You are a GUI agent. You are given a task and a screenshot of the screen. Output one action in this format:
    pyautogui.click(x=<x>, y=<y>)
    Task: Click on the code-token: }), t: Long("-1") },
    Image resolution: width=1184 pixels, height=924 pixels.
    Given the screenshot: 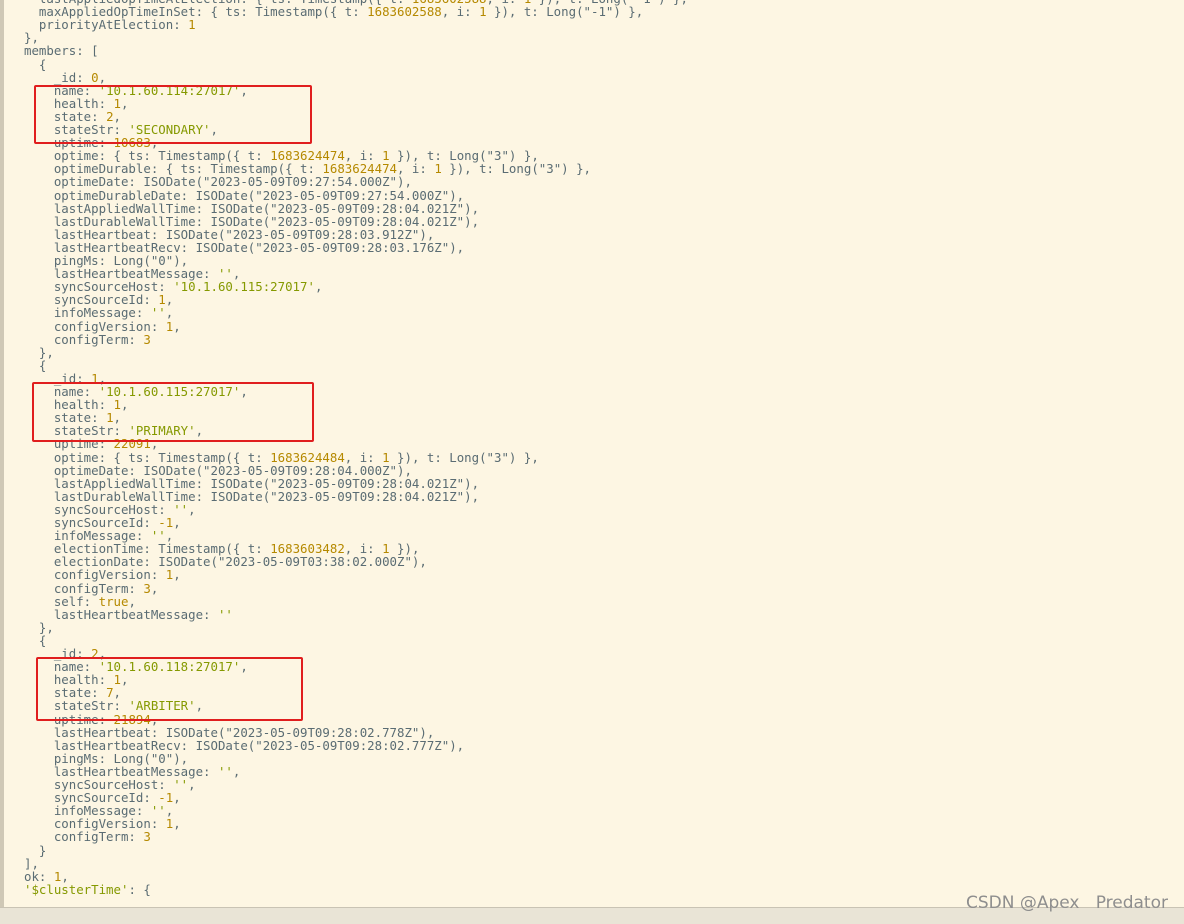 What is the action you would take?
    pyautogui.click(x=565, y=12)
    